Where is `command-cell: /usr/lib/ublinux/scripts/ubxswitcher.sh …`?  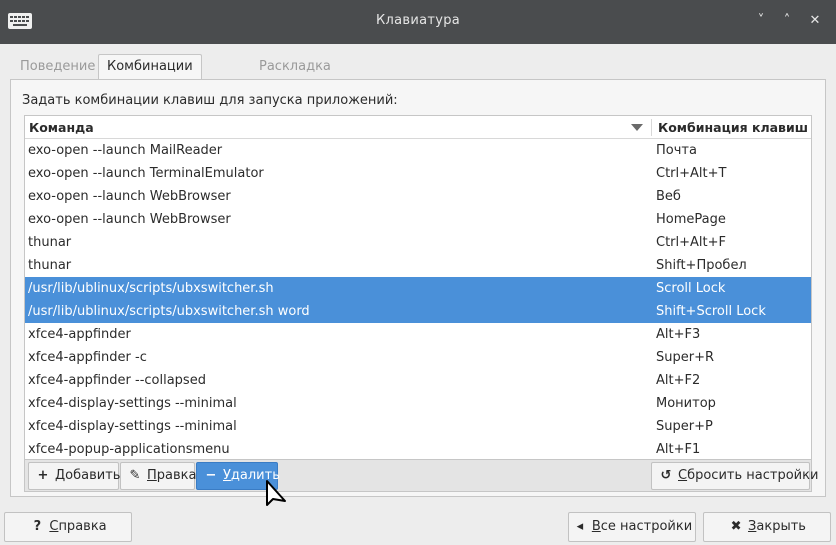
command-cell: /usr/lib/ublinux/scripts/ubxswitcher.sh … is located at coordinates (169, 311).